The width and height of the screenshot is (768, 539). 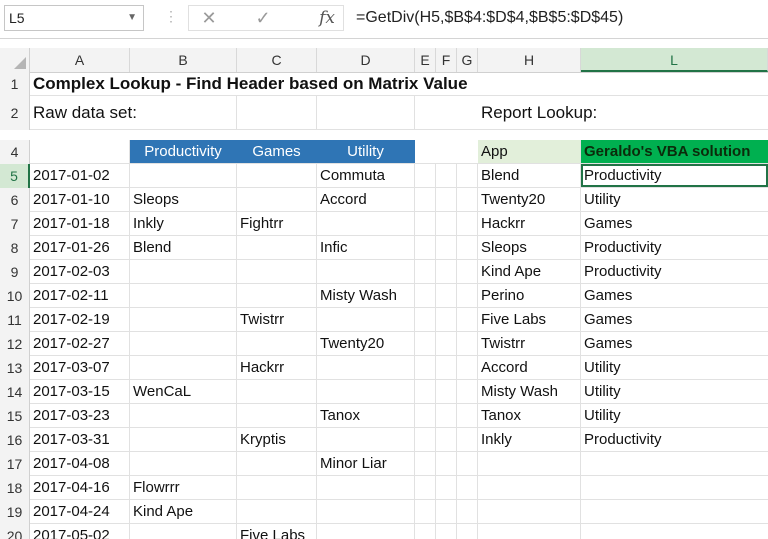 I want to click on cell-utility: Twenty20, so click(x=366, y=343).